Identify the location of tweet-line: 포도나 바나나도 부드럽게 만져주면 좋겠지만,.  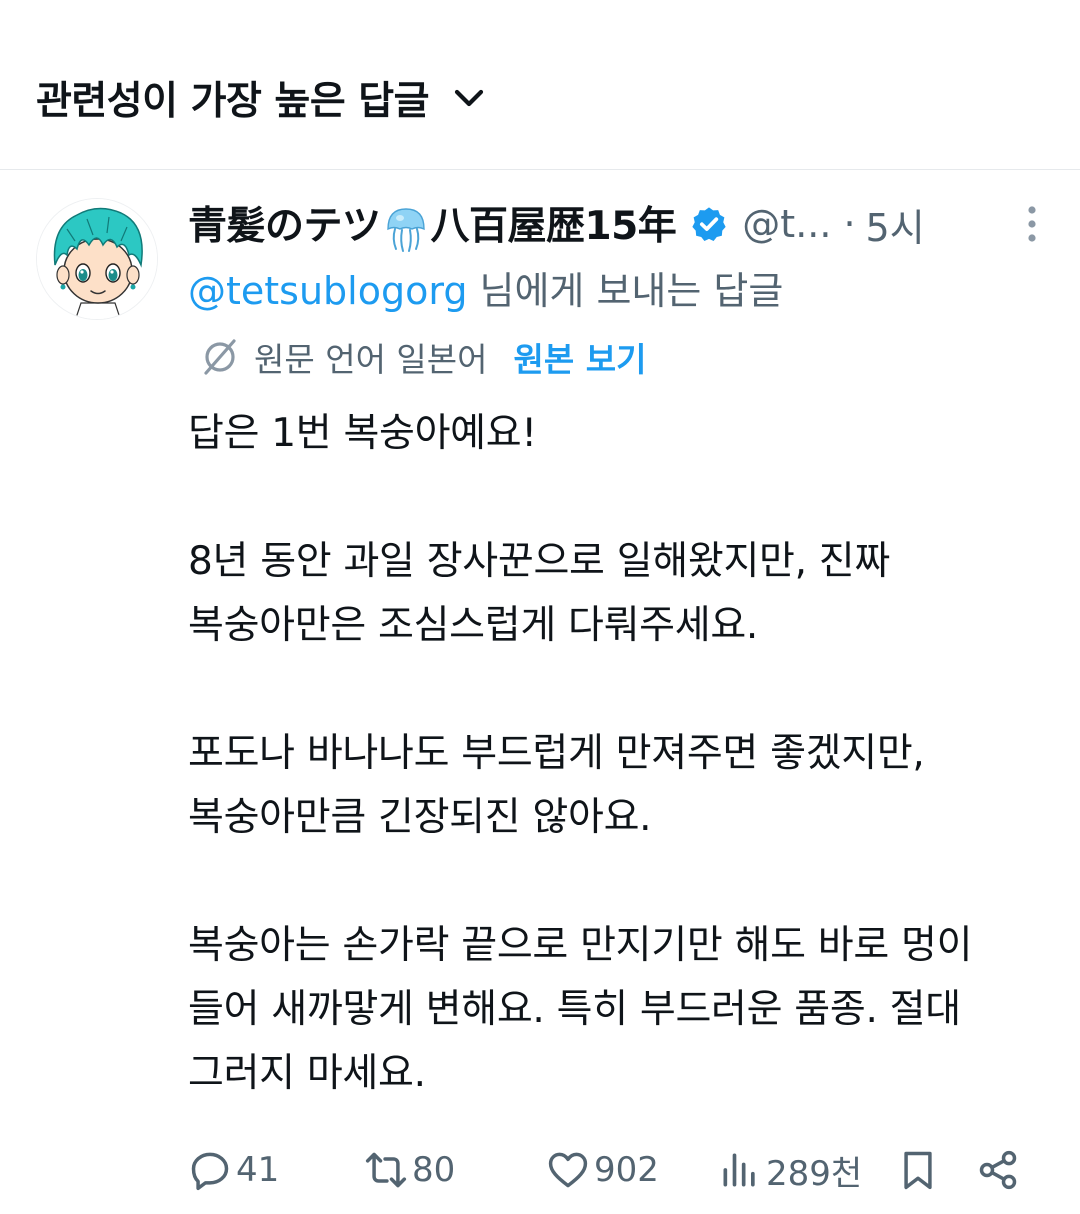
(556, 753).